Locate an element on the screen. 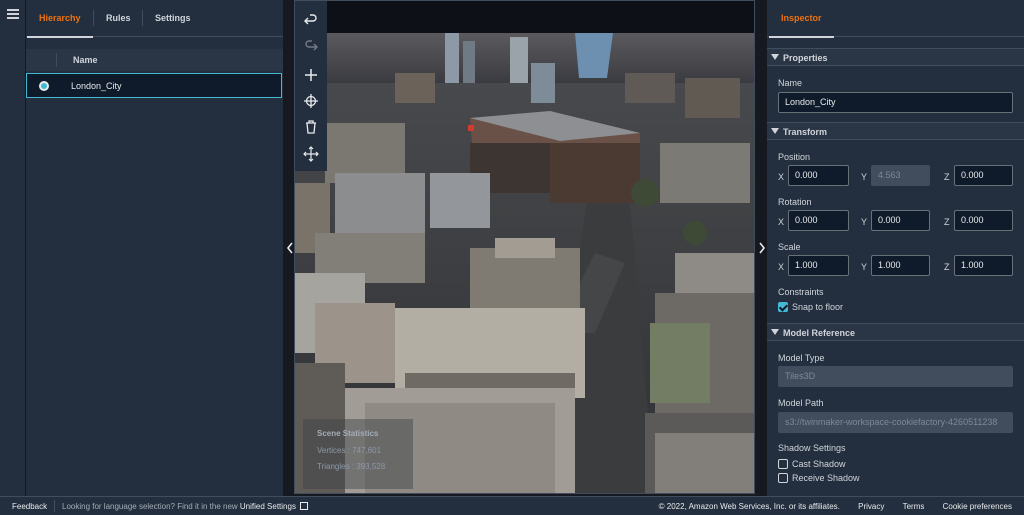  tab-rules: Rules is located at coordinates (118, 18).